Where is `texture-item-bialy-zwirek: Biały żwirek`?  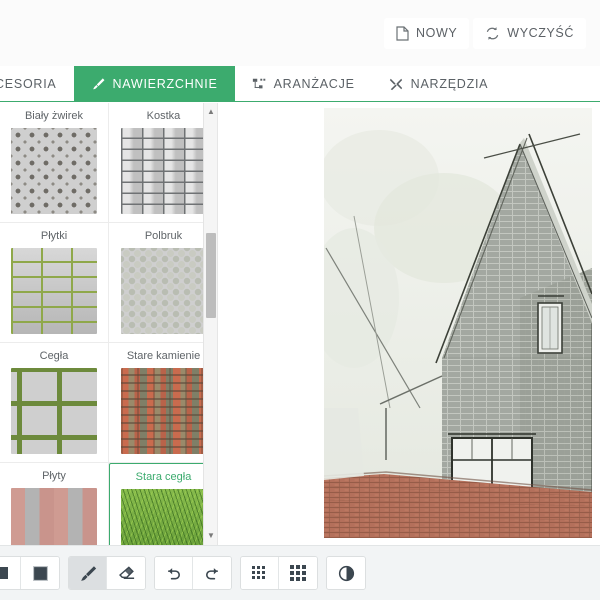 texture-item-bialy-zwirek: Biały żwirek is located at coordinates (54, 163).